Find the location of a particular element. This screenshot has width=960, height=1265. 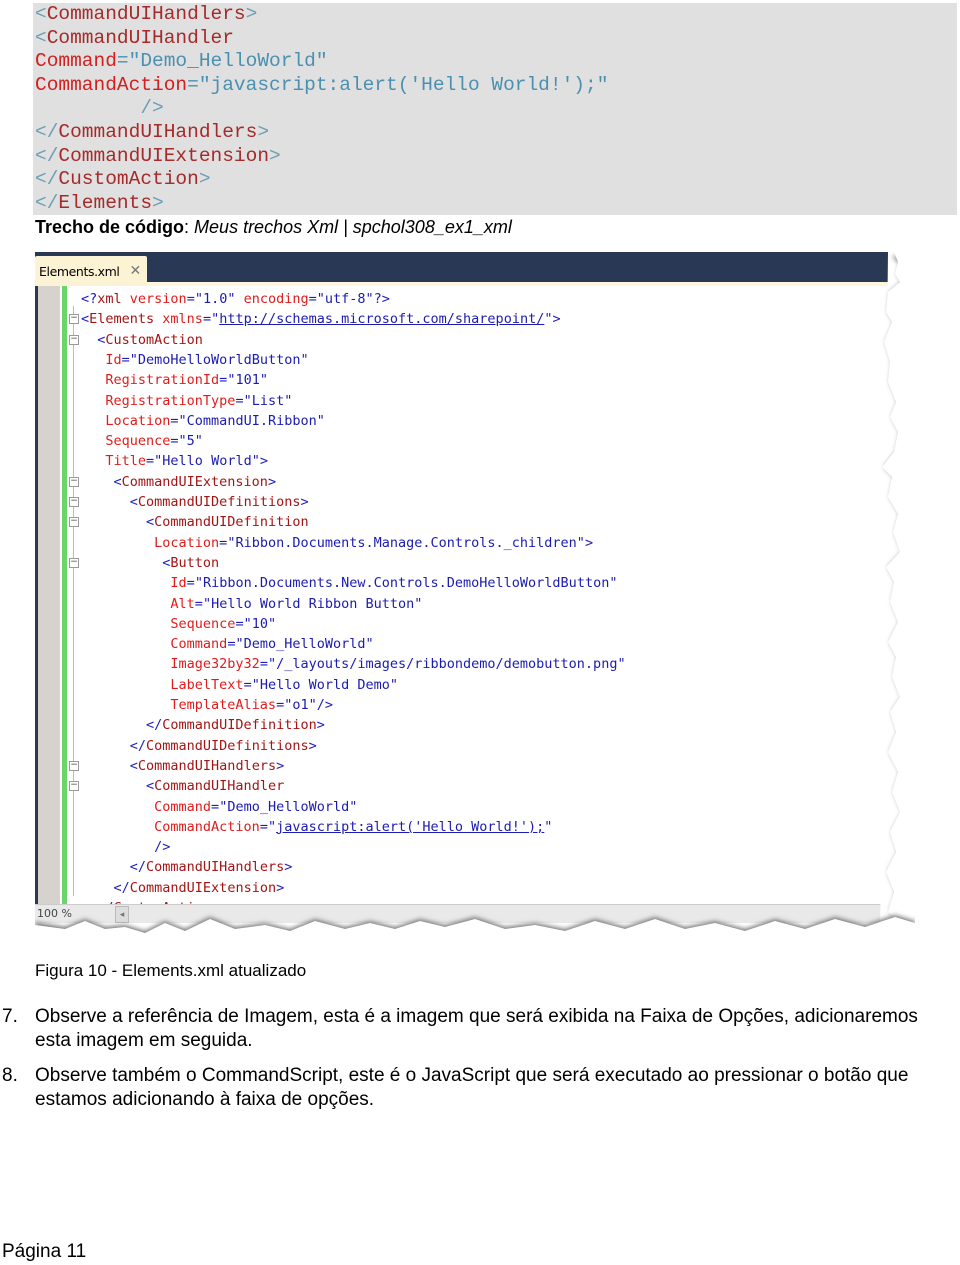

snippet-line: </CustomAction> is located at coordinates (123, 180).